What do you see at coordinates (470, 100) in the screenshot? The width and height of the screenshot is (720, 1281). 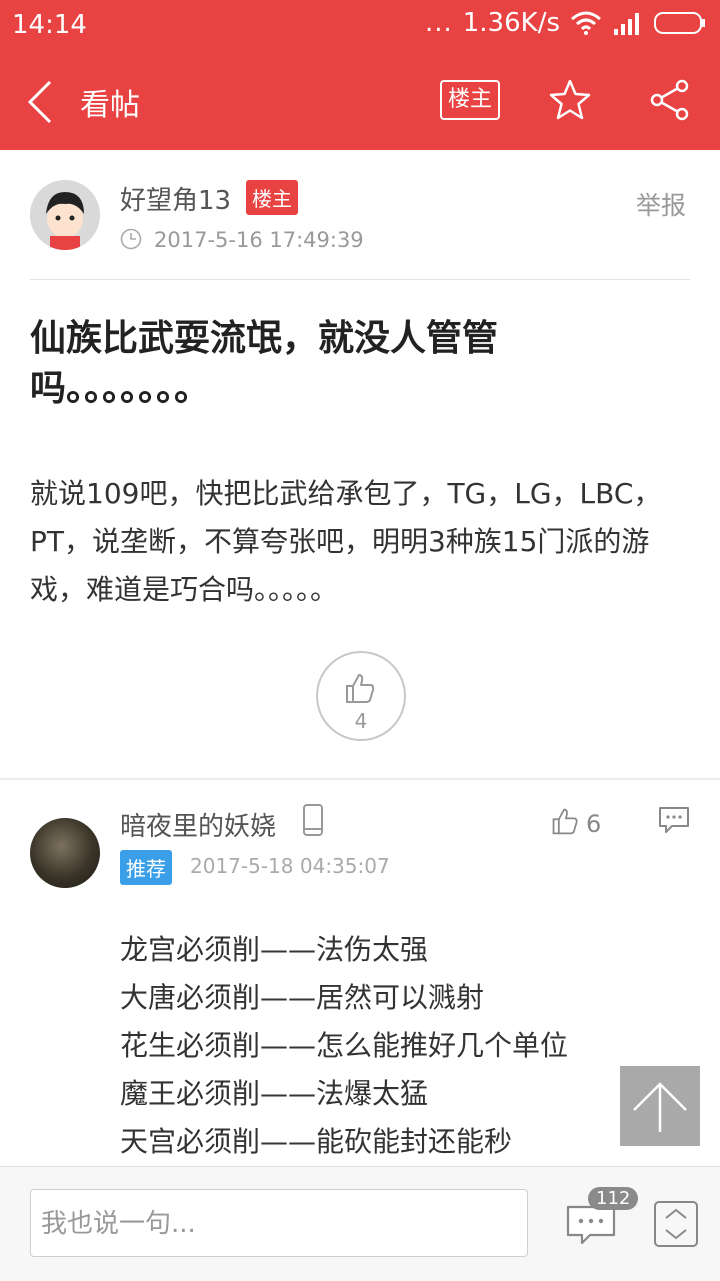 I see `only-op-button: 楼主` at bounding box center [470, 100].